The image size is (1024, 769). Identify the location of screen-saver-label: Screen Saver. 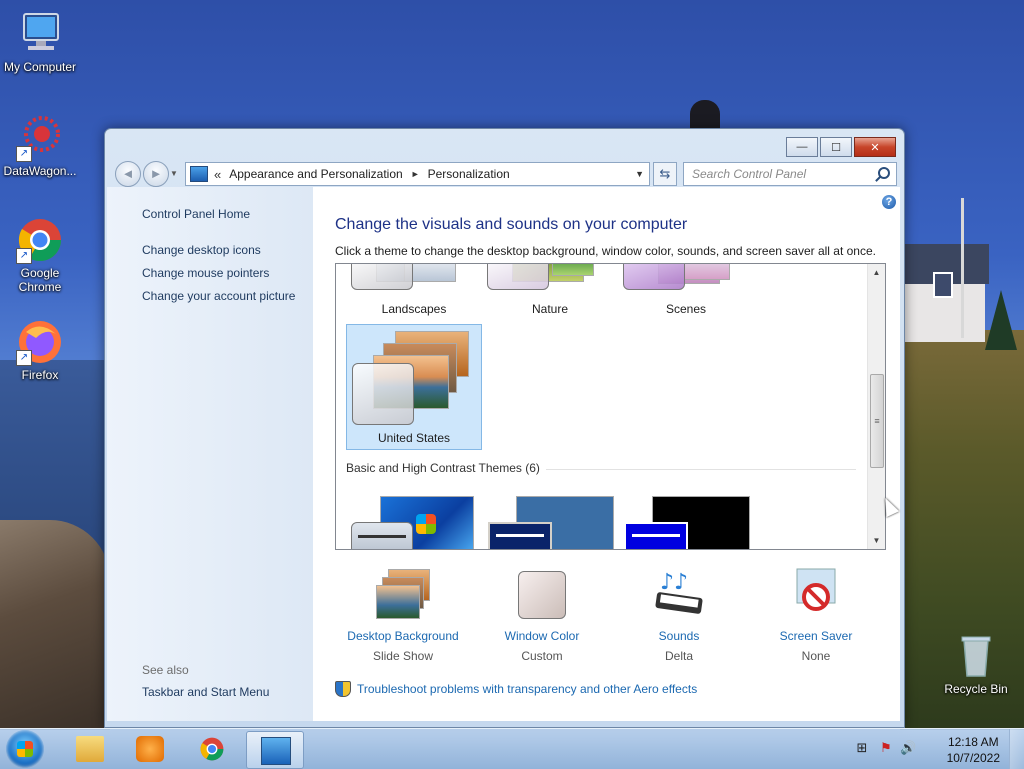
(816, 636).